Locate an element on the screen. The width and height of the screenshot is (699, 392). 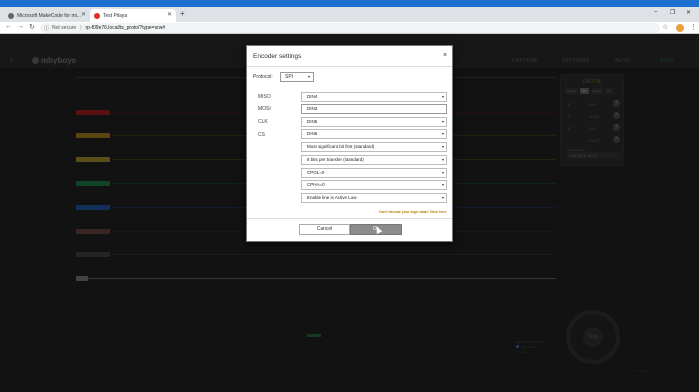
cpol-value: CPOL=0 is located at coordinates (316, 172).